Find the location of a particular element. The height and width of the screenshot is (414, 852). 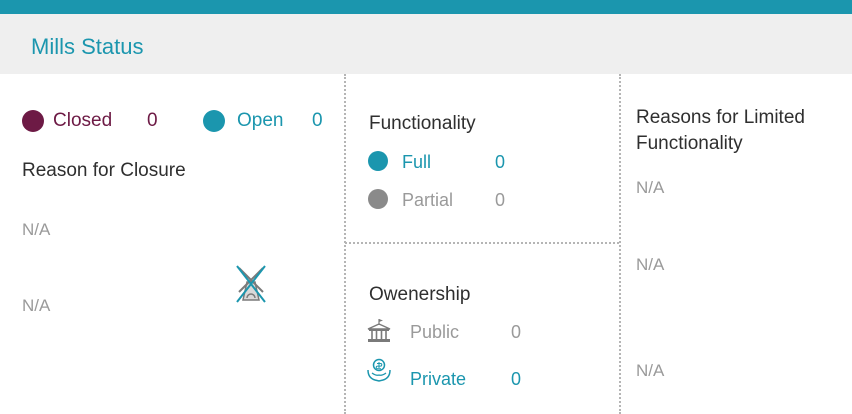

section-divider is located at coordinates (482, 243).